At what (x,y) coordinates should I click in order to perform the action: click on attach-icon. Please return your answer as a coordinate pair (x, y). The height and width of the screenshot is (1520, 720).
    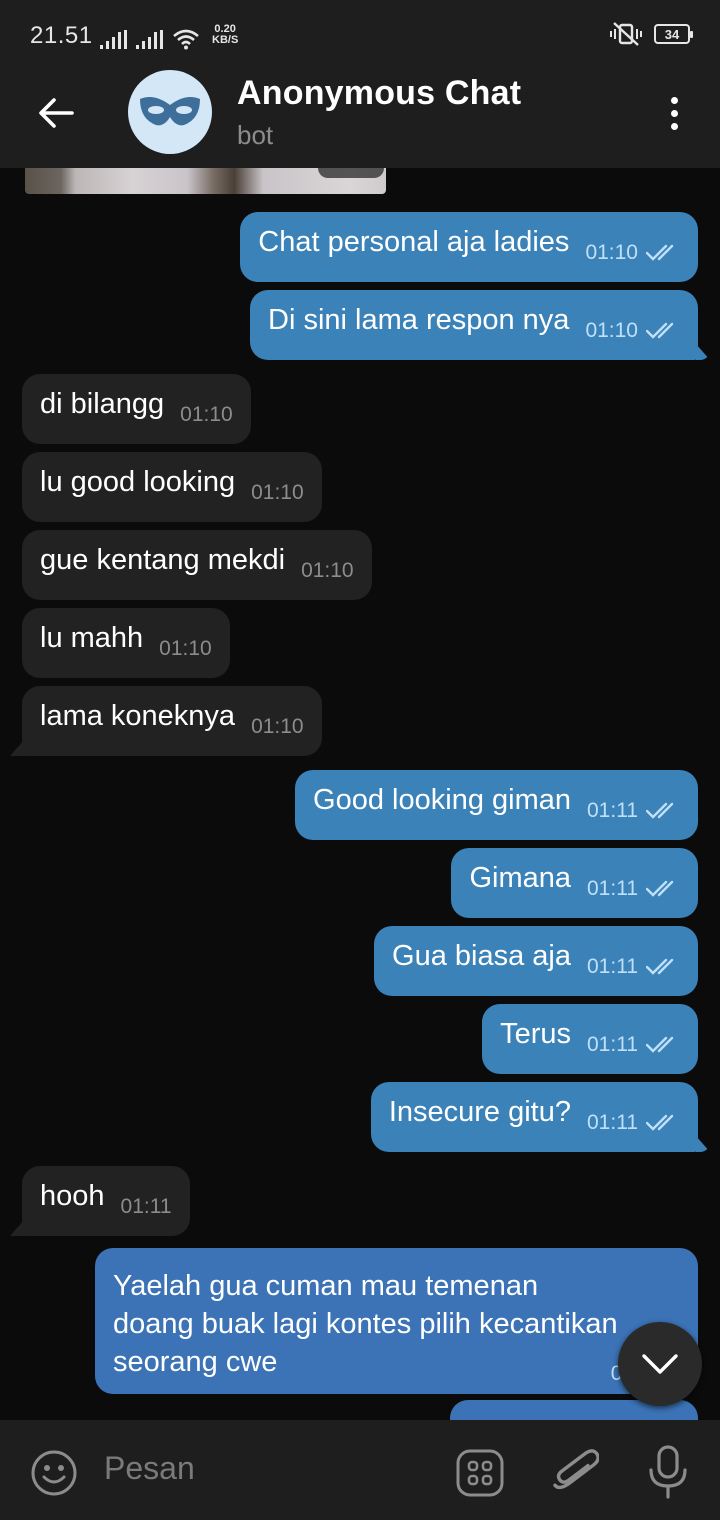
    Looking at the image, I should click on (576, 1469).